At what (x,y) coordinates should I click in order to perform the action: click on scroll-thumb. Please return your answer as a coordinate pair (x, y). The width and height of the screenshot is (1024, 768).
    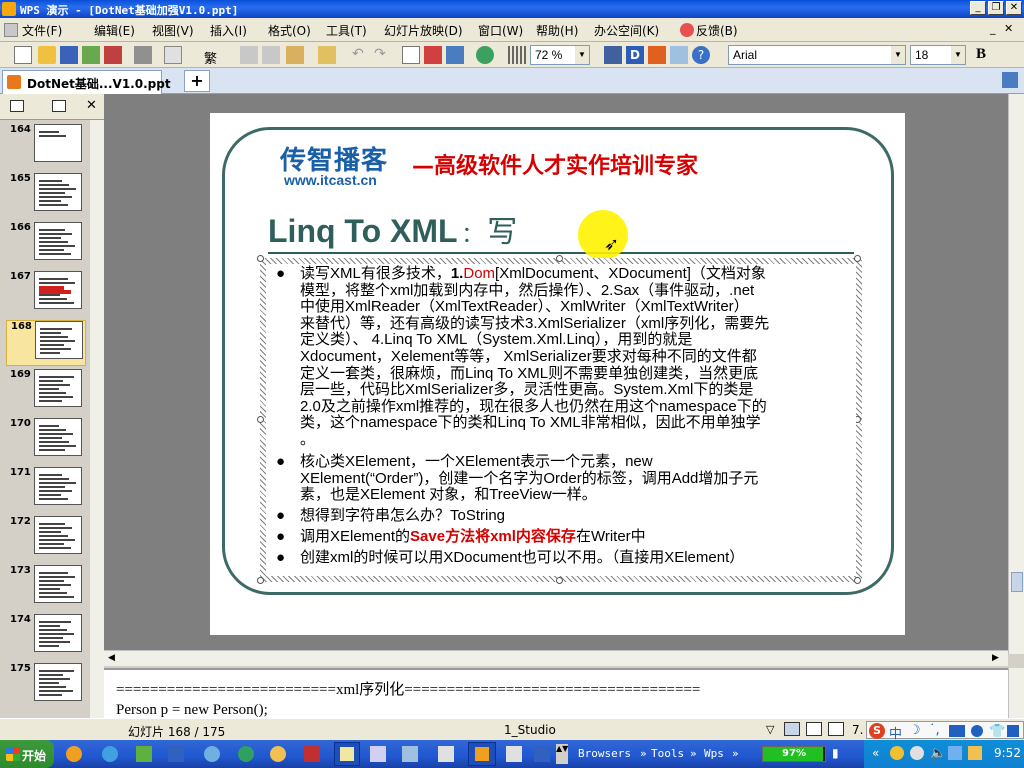
    Looking at the image, I should click on (1017, 582).